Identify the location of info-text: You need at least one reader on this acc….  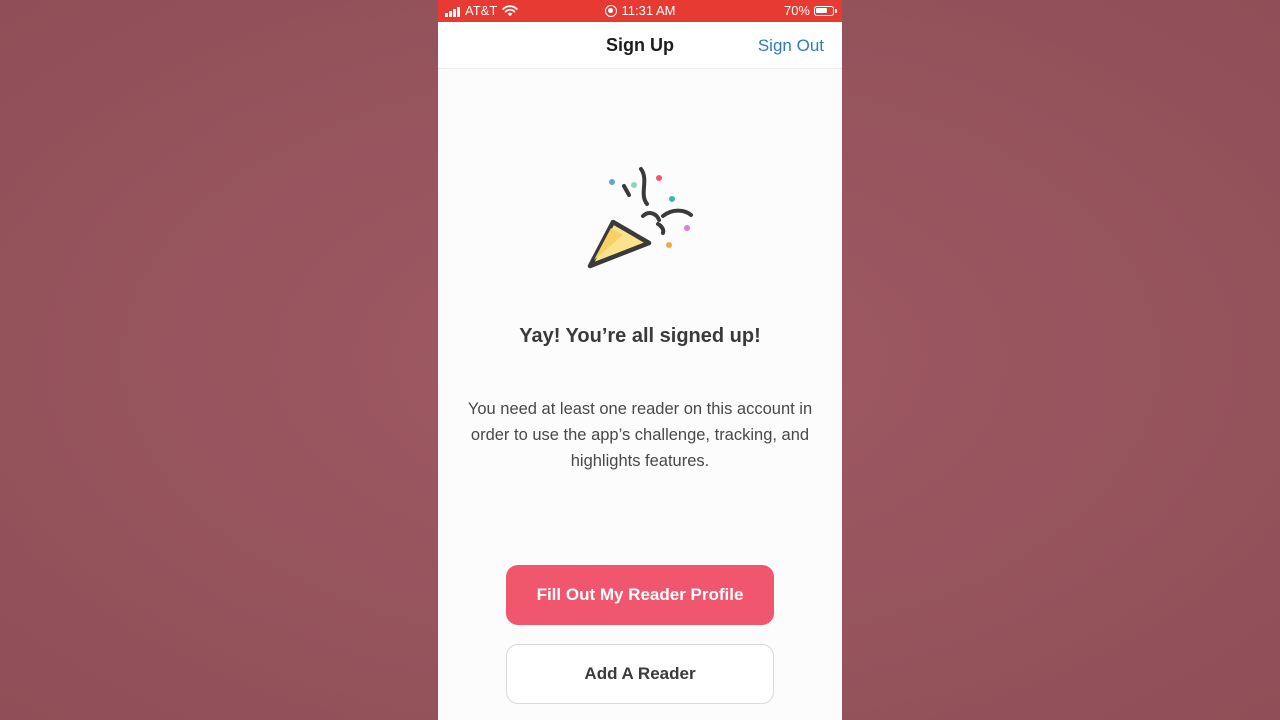
(640, 435).